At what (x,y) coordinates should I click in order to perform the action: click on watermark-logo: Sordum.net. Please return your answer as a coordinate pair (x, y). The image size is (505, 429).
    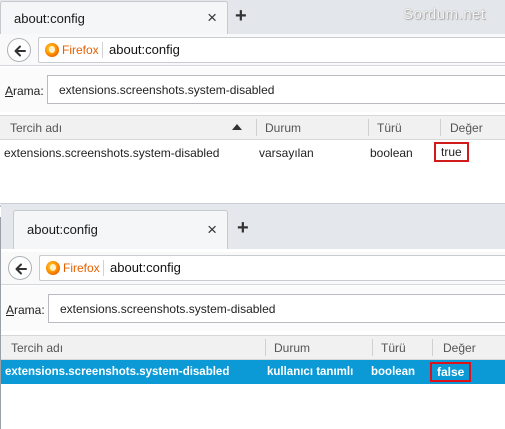
    Looking at the image, I should click on (444, 14).